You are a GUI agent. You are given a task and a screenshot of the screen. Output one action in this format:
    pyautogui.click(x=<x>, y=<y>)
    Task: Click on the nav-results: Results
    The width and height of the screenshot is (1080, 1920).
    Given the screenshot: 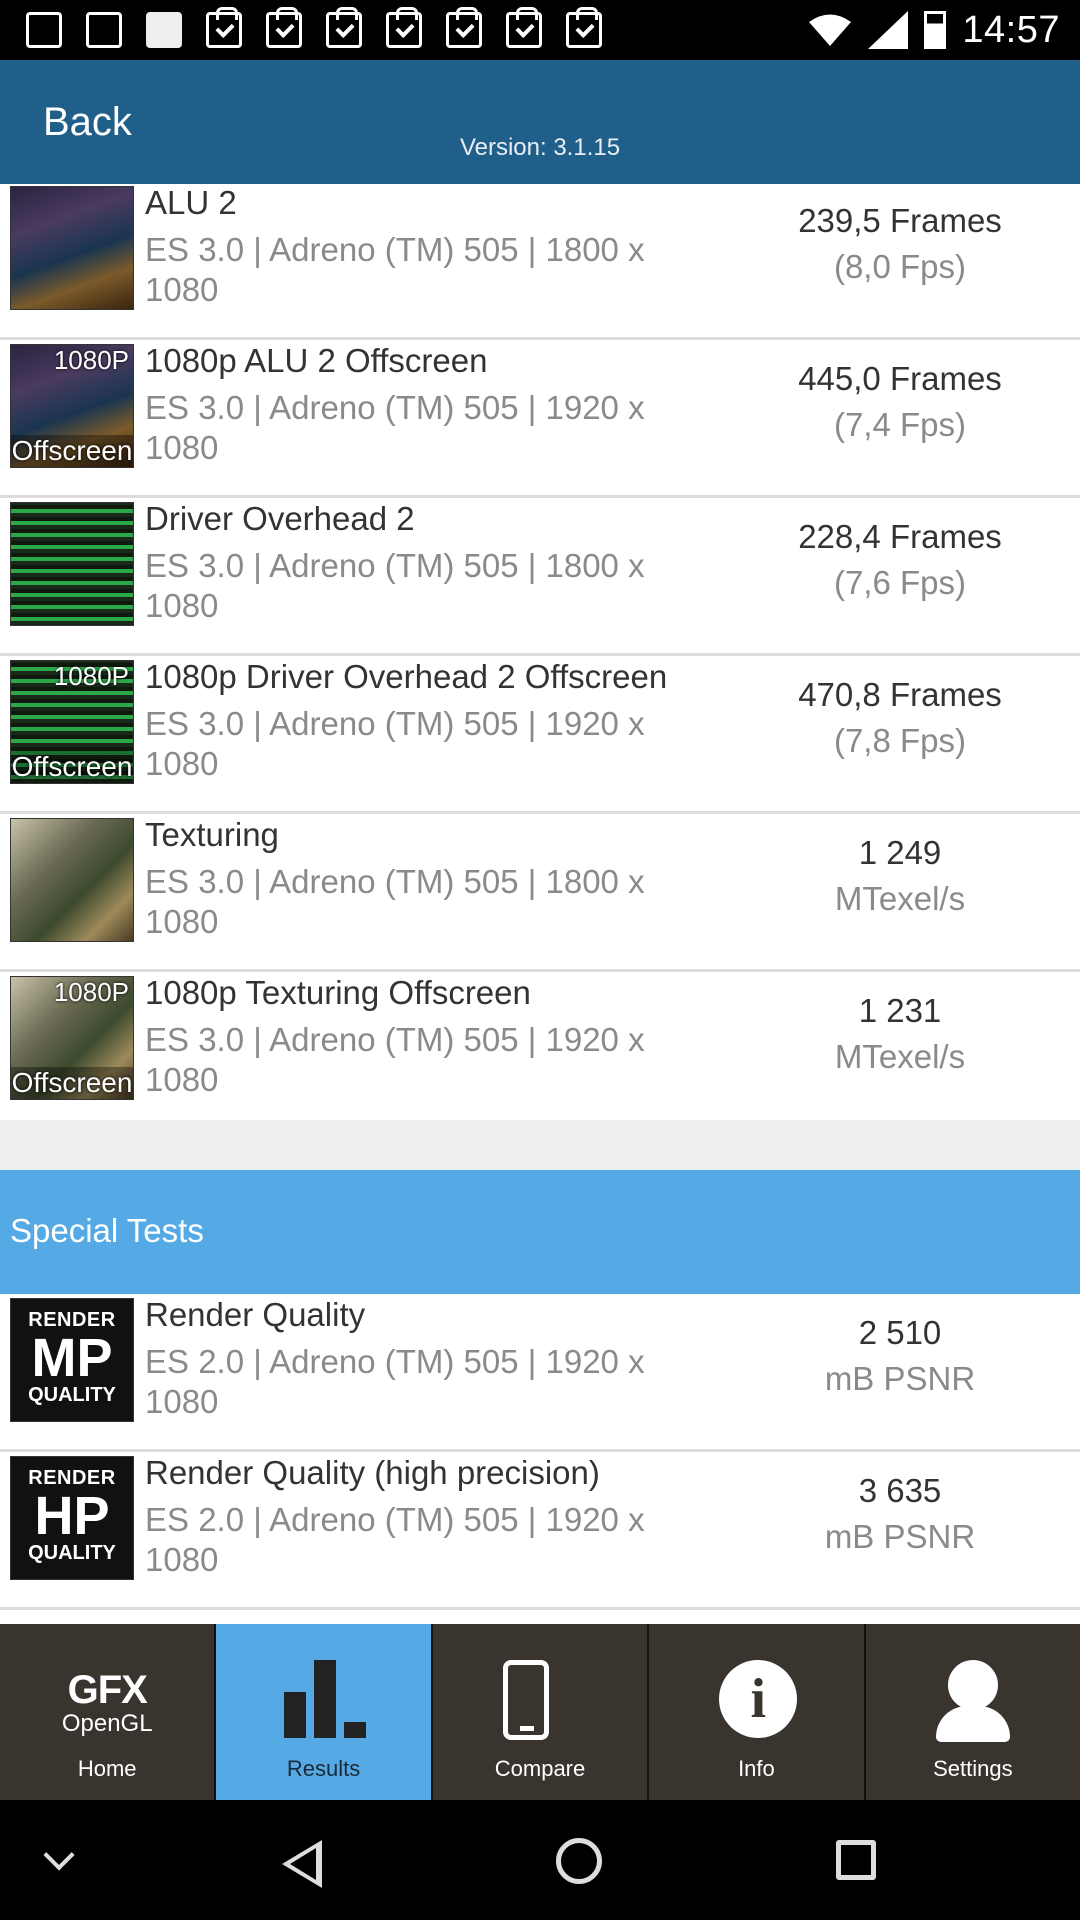 What is the action you would take?
    pyautogui.click(x=324, y=1712)
    